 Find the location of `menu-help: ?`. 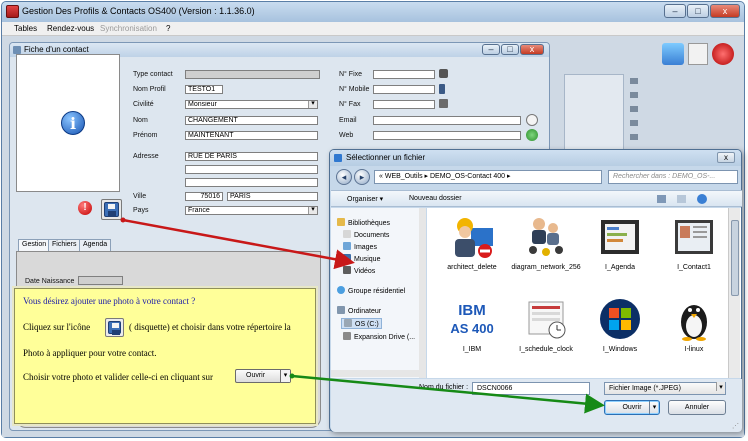

menu-help: ? is located at coordinates (168, 28).